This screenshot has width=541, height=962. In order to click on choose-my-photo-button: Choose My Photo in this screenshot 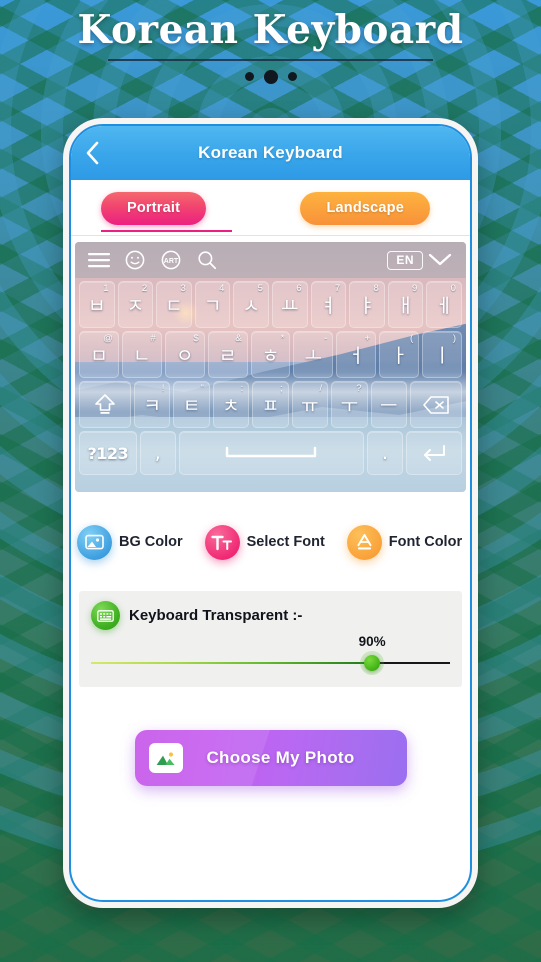, I will do `click(270, 758)`.